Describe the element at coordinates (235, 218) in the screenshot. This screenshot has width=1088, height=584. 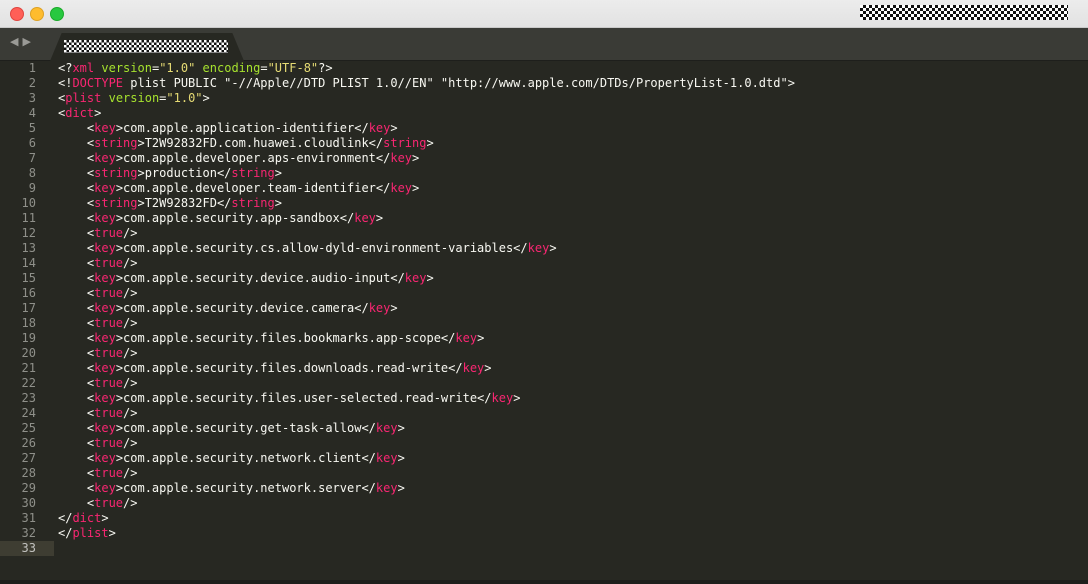
I see `code-token: >com.apple.security.app-sandbox</` at that location.